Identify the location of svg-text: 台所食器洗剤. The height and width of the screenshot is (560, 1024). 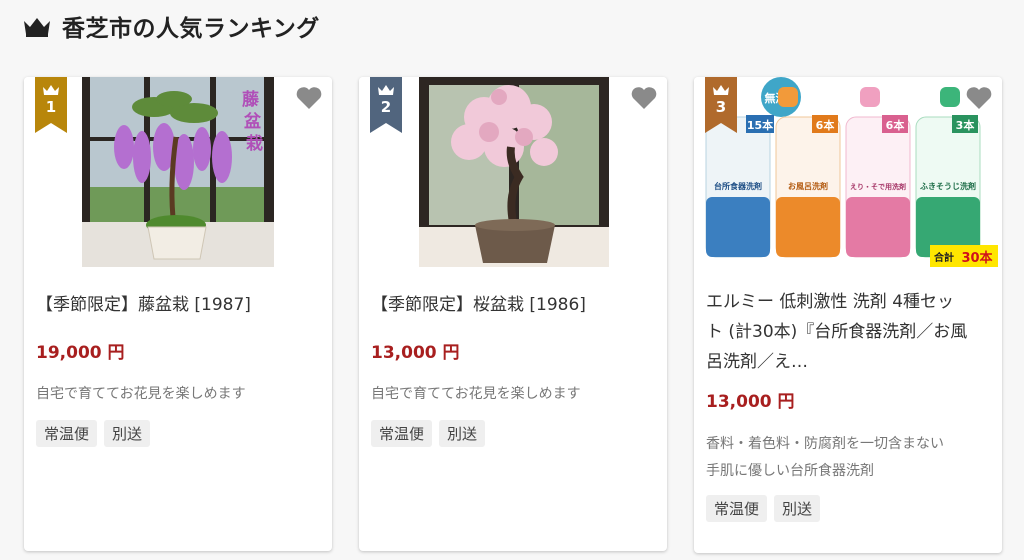
(738, 186).